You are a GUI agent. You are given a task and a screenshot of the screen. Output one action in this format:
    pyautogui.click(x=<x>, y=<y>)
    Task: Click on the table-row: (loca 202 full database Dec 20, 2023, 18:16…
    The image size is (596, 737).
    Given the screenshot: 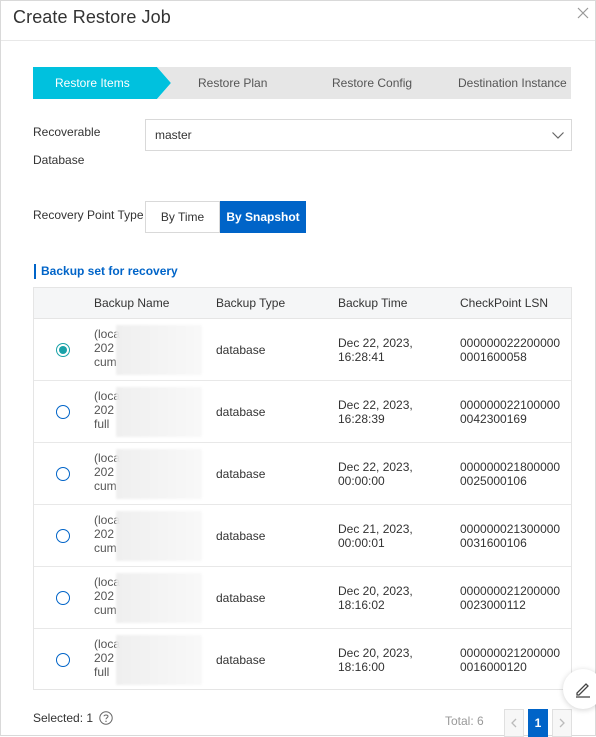 What is the action you would take?
    pyautogui.click(x=302, y=659)
    